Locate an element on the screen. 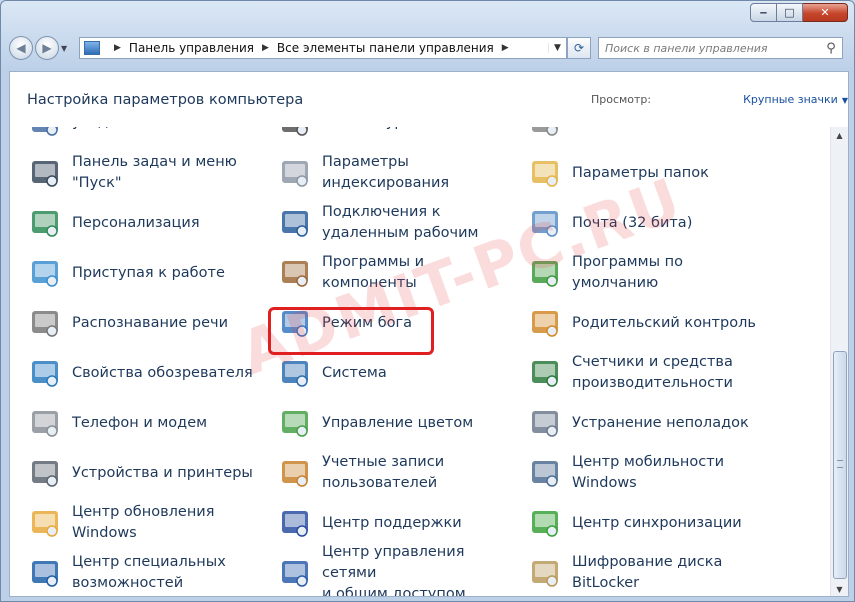  control-panel-item: Учетные записи пользователей is located at coordinates (400, 473).